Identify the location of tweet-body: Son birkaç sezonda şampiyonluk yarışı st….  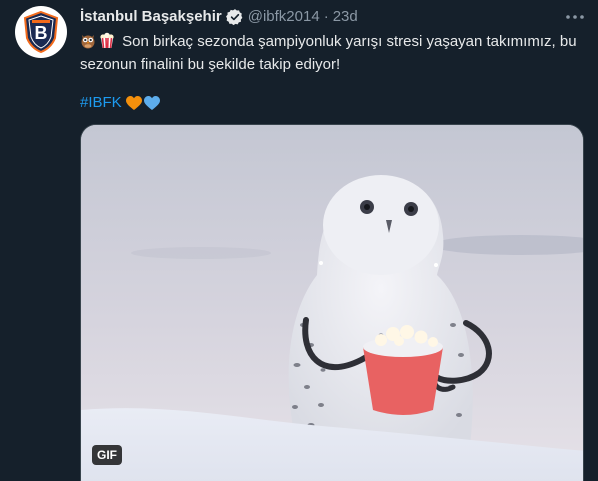
(328, 53).